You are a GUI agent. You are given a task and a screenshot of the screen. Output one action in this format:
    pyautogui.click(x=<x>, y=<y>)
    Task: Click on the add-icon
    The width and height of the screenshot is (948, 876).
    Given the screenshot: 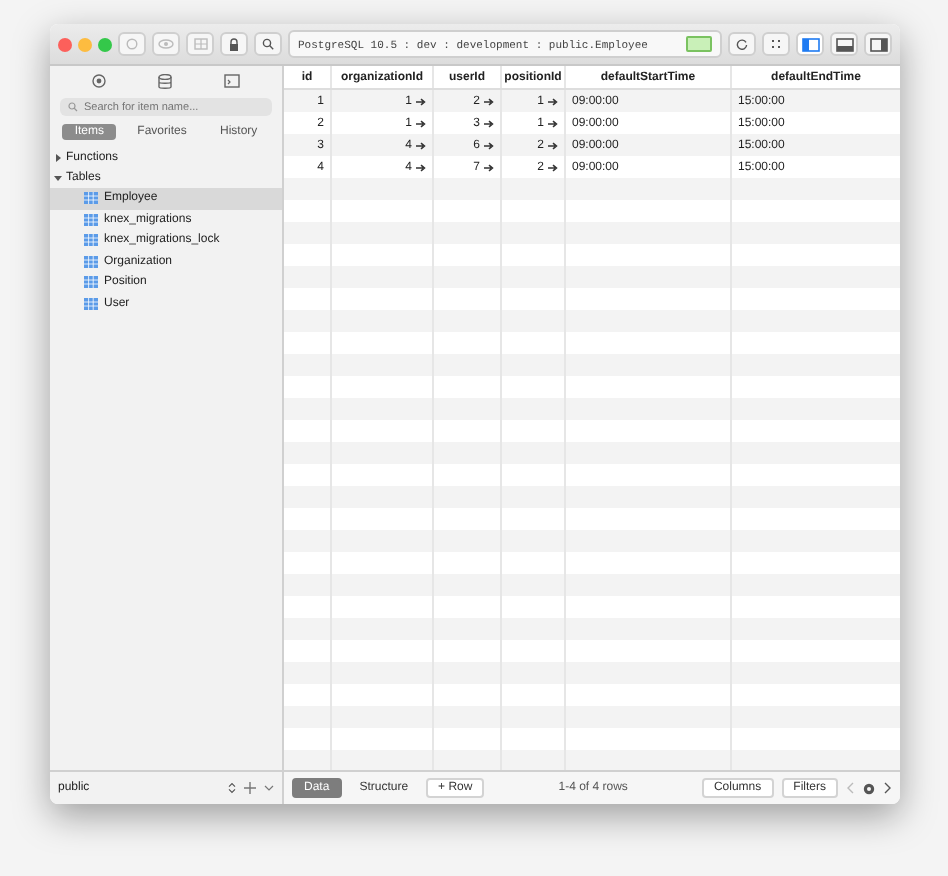 What is the action you would take?
    pyautogui.click(x=250, y=788)
    